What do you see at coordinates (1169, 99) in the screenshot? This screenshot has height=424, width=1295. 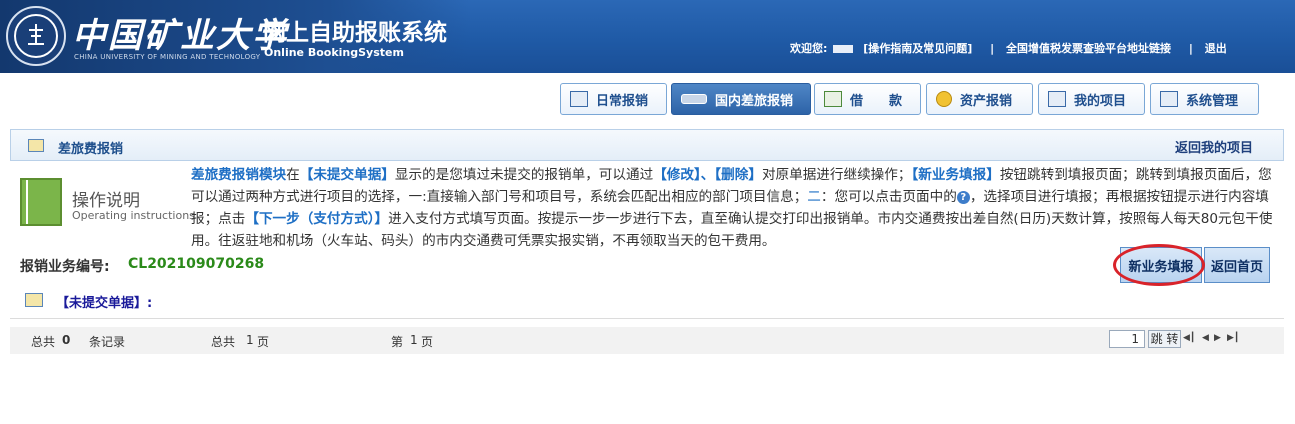 I see `settings-icon` at bounding box center [1169, 99].